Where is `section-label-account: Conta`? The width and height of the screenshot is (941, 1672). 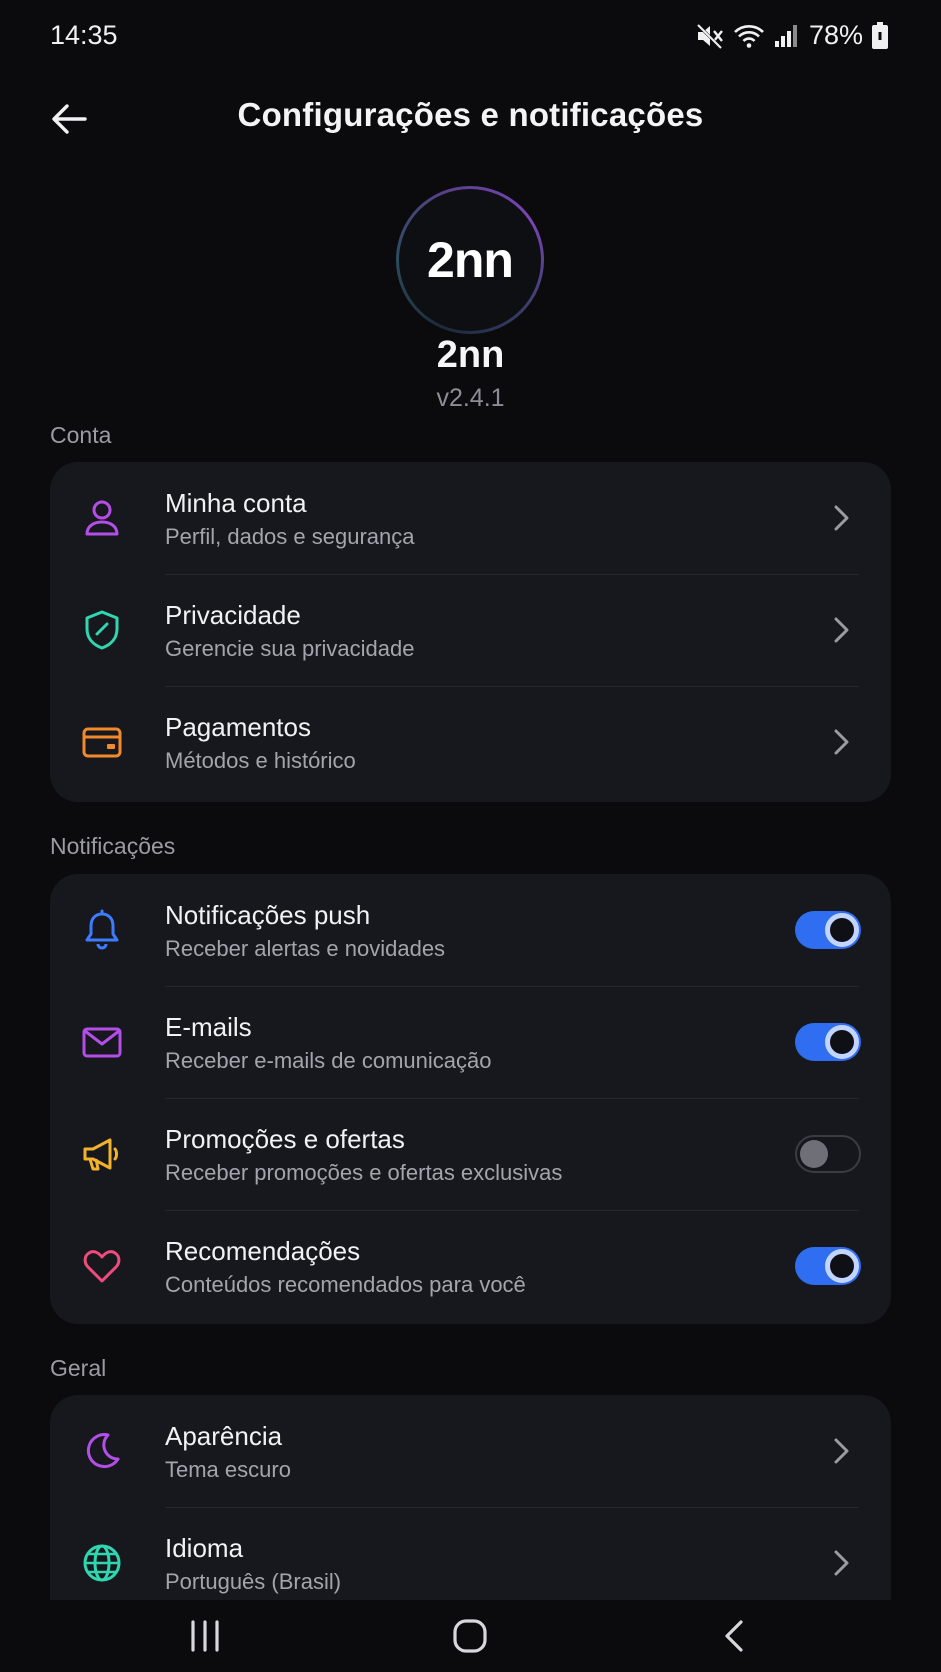
section-label-account: Conta is located at coordinates (81, 435).